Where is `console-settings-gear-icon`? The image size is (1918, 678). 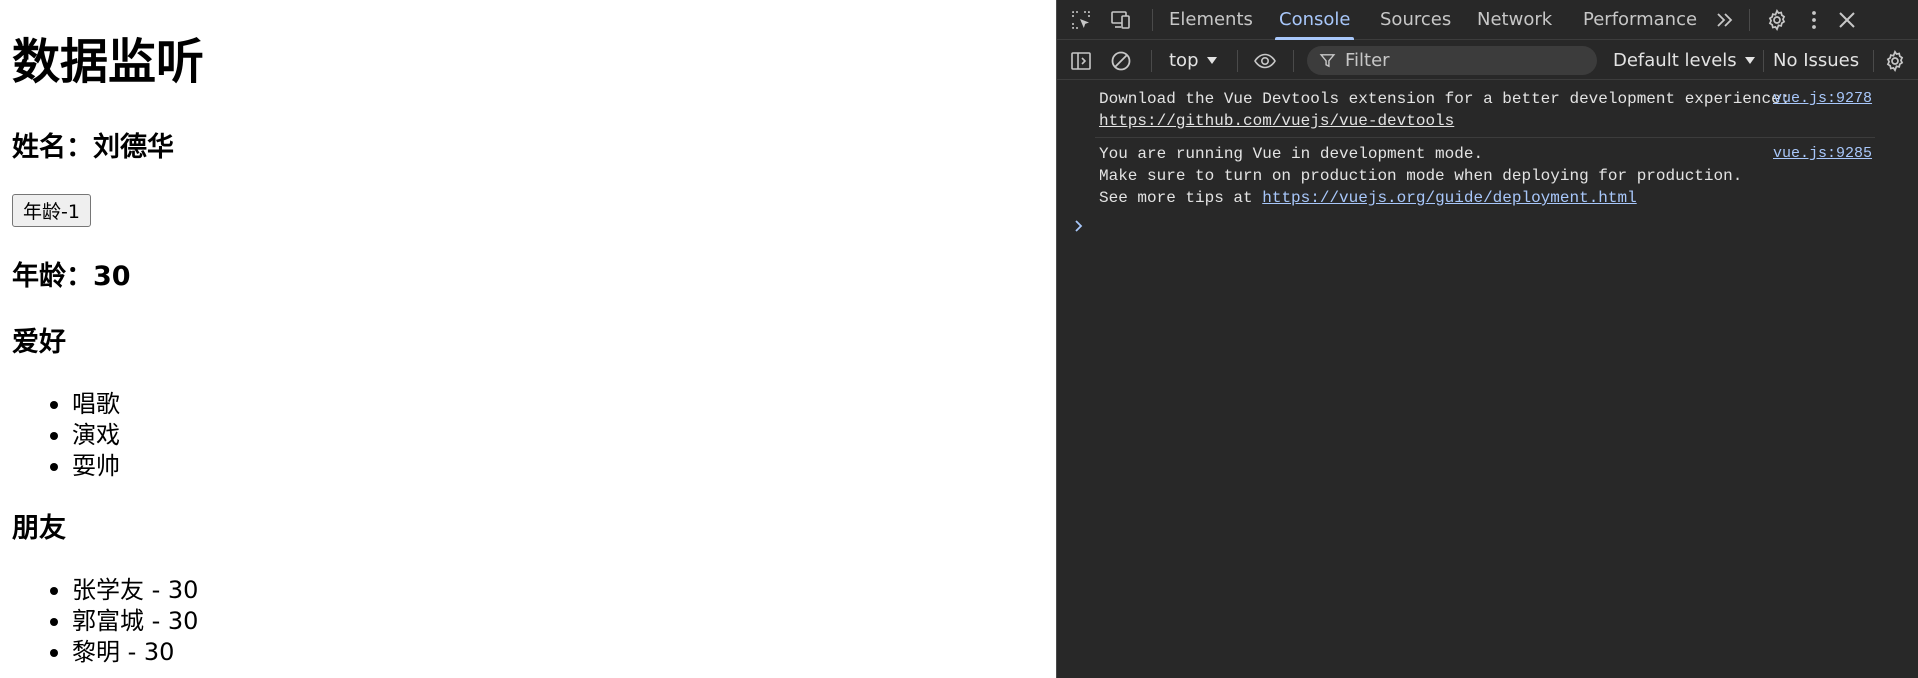
console-settings-gear-icon is located at coordinates (1895, 61).